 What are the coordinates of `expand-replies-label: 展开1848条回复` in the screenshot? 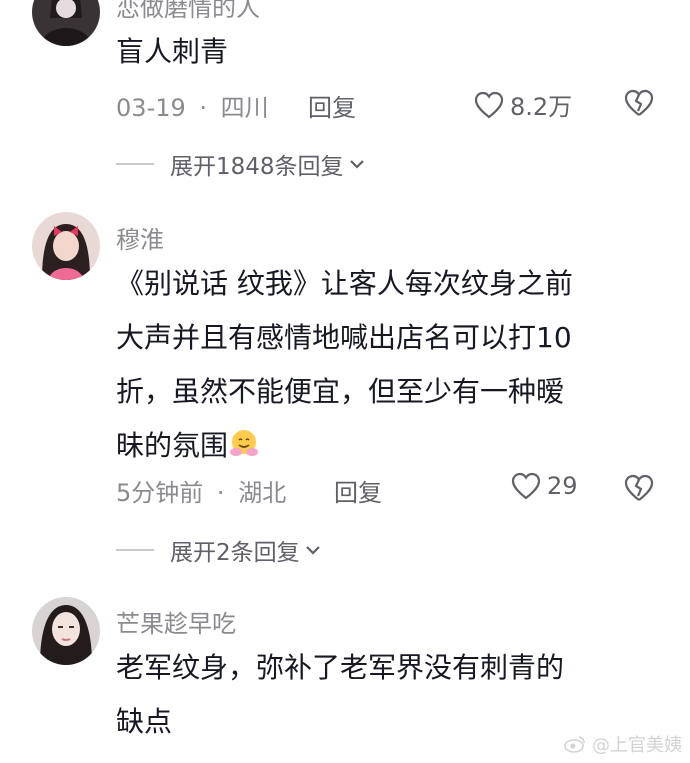 It's located at (257, 167).